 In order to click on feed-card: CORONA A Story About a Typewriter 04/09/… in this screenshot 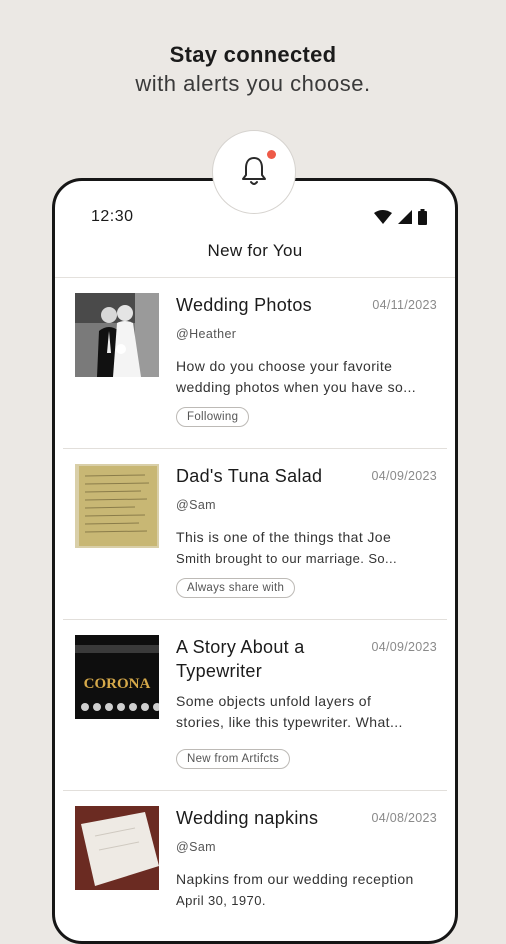, I will do `click(255, 705)`.